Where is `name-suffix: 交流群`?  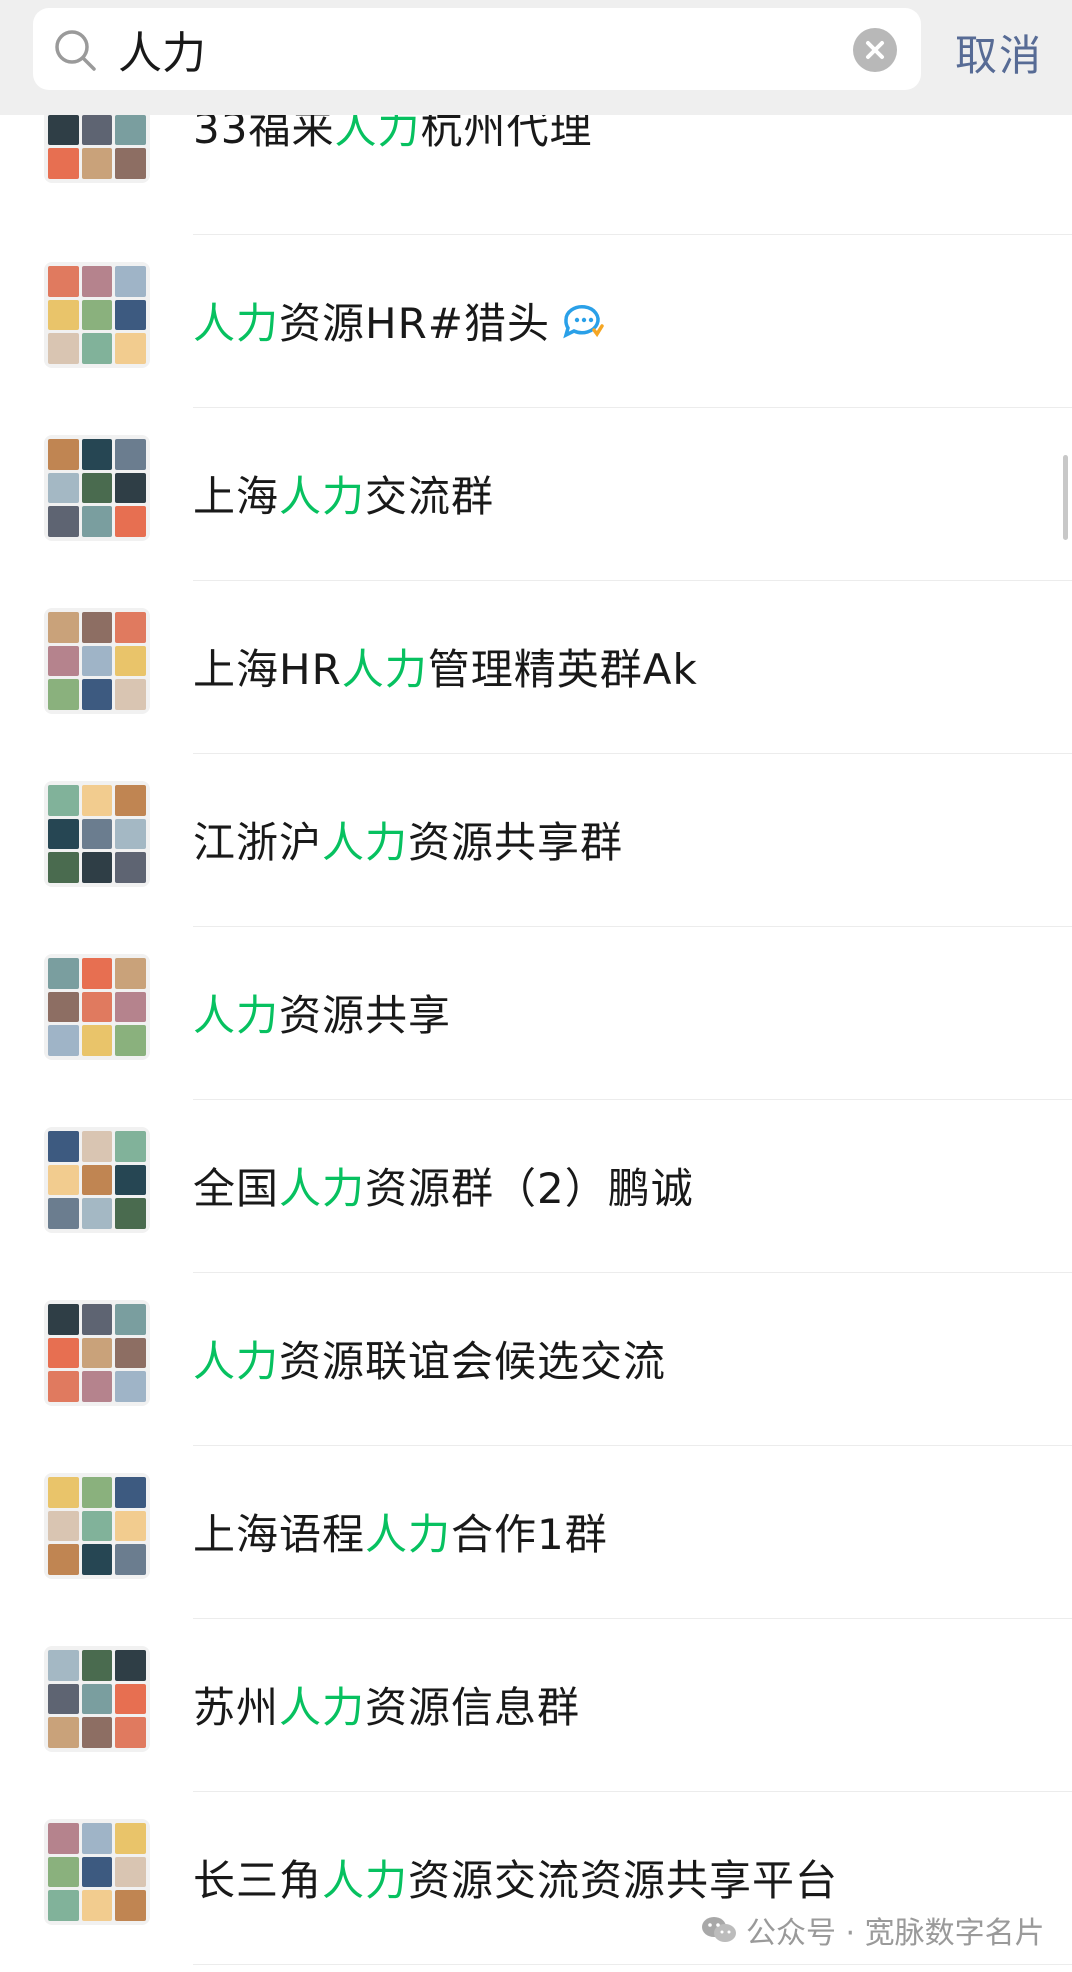 name-suffix: 交流群 is located at coordinates (430, 496).